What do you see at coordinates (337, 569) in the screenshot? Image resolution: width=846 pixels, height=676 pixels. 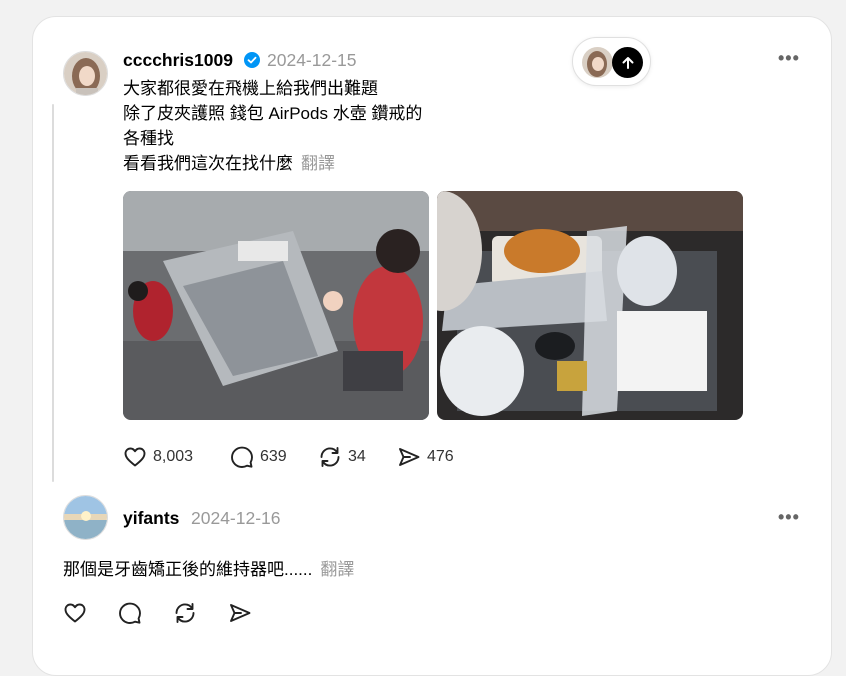 I see `reply-translate-link: 翻譯` at bounding box center [337, 569].